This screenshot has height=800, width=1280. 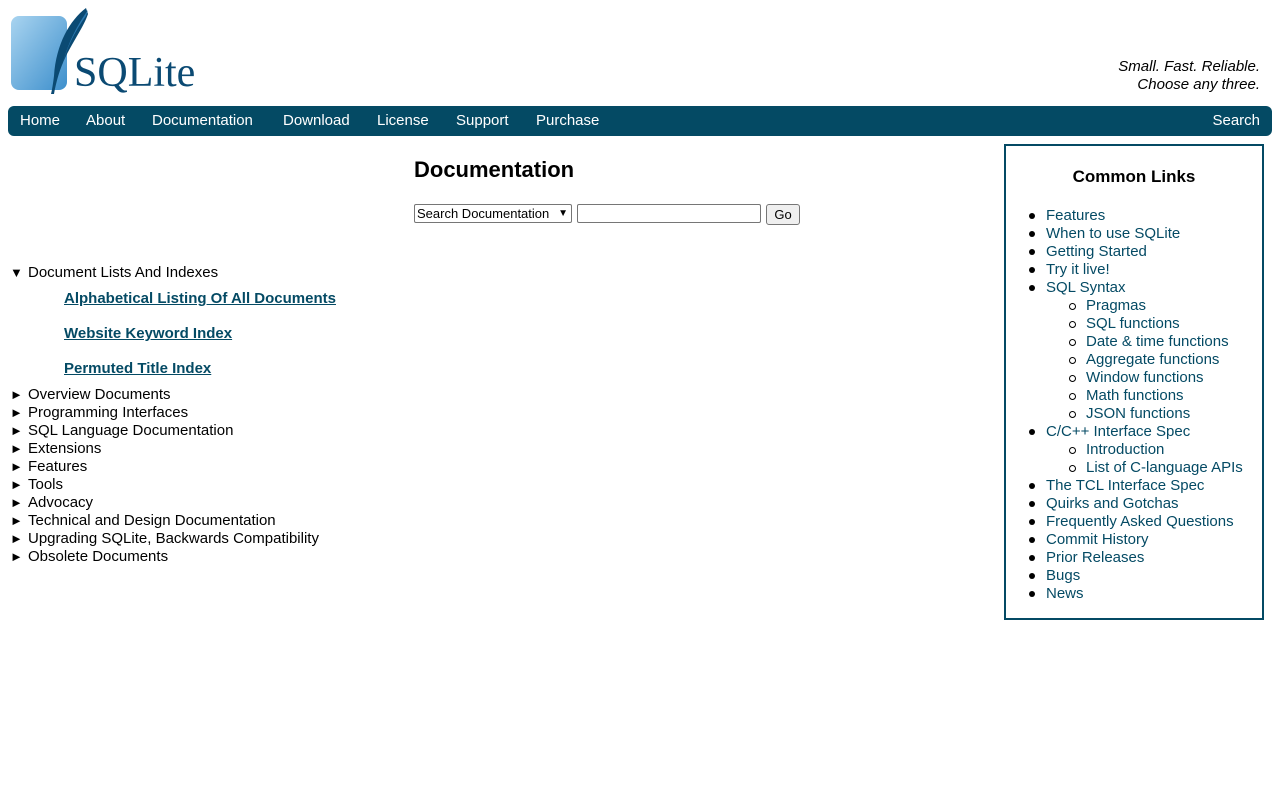 I want to click on menu-search: Search, so click(x=1236, y=121).